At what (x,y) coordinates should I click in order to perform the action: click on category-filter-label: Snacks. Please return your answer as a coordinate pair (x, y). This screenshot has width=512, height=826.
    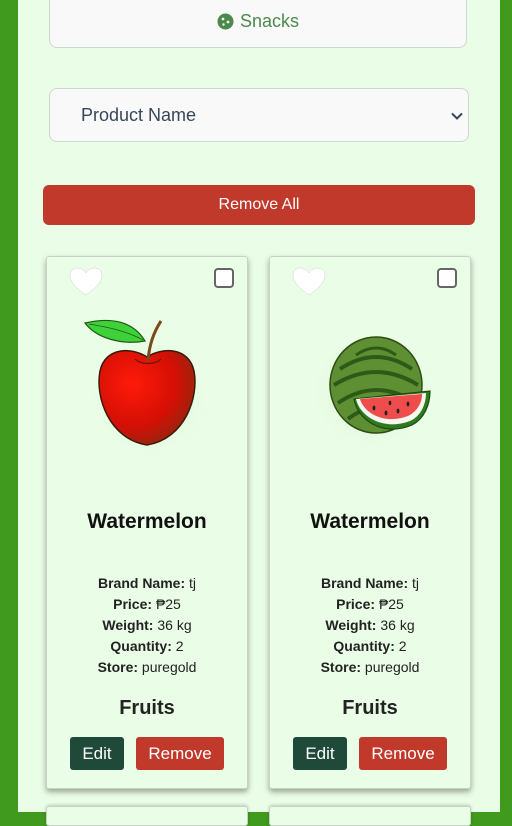
    Looking at the image, I should click on (269, 20).